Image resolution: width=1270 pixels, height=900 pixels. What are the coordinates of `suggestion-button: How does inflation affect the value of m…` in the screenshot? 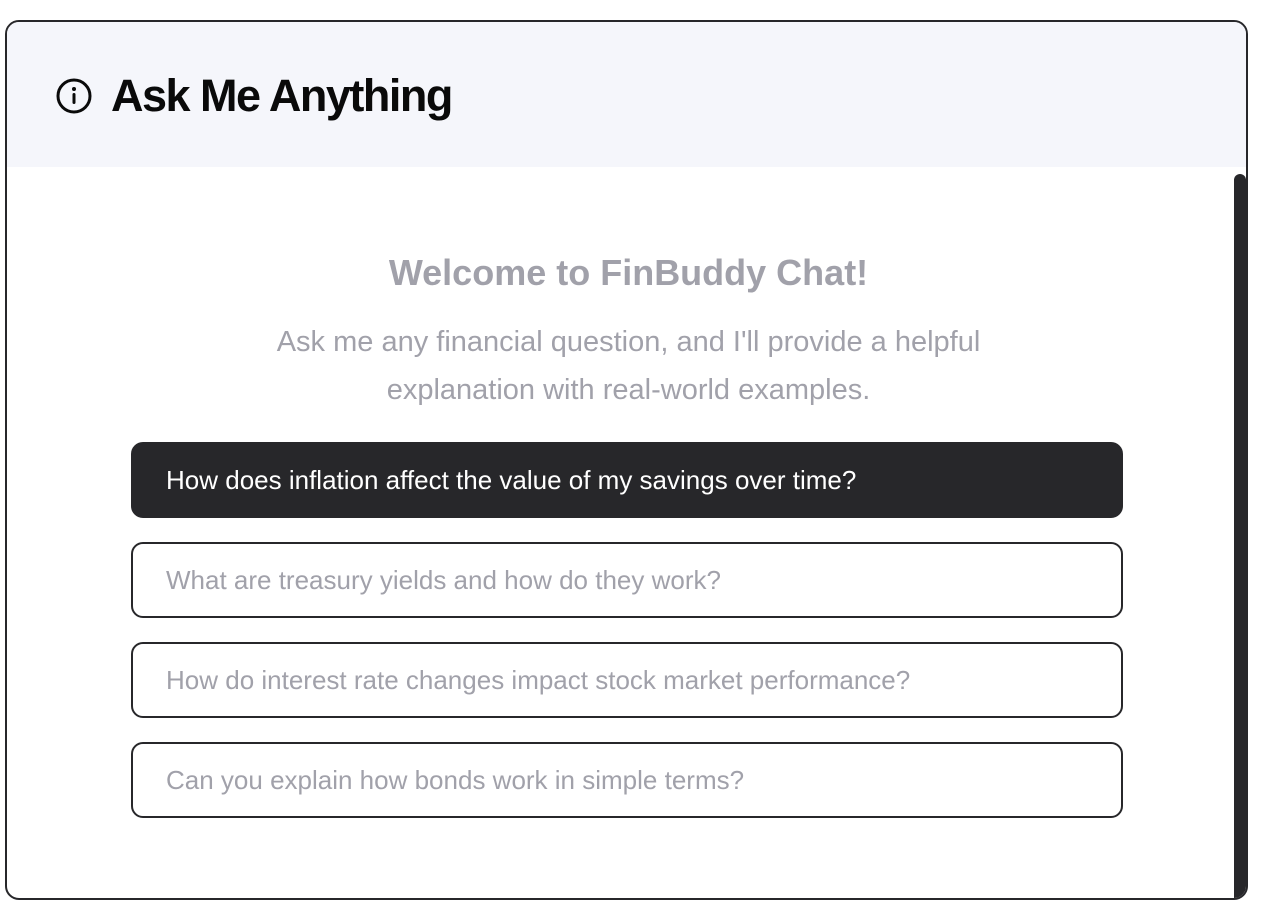 It's located at (627, 480).